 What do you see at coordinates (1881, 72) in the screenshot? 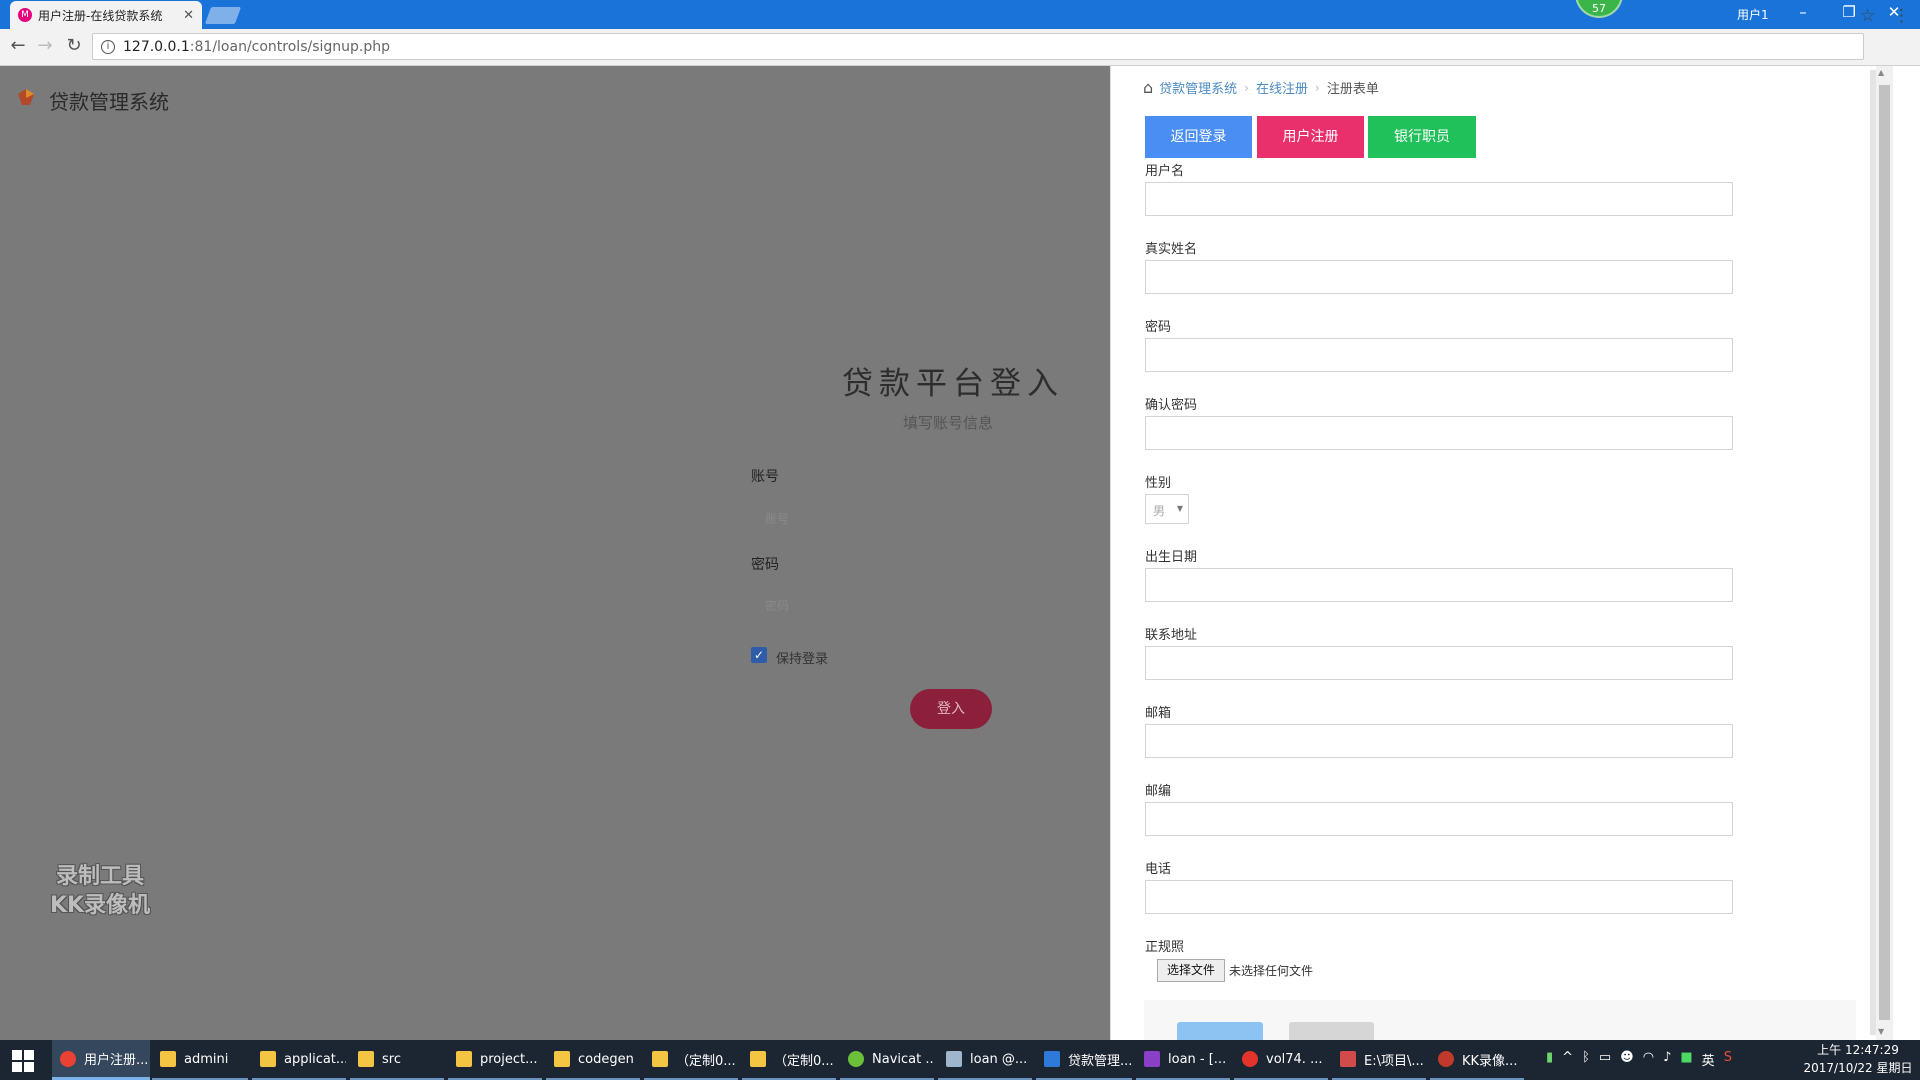
I see `scroll-up-icon: ▲` at bounding box center [1881, 72].